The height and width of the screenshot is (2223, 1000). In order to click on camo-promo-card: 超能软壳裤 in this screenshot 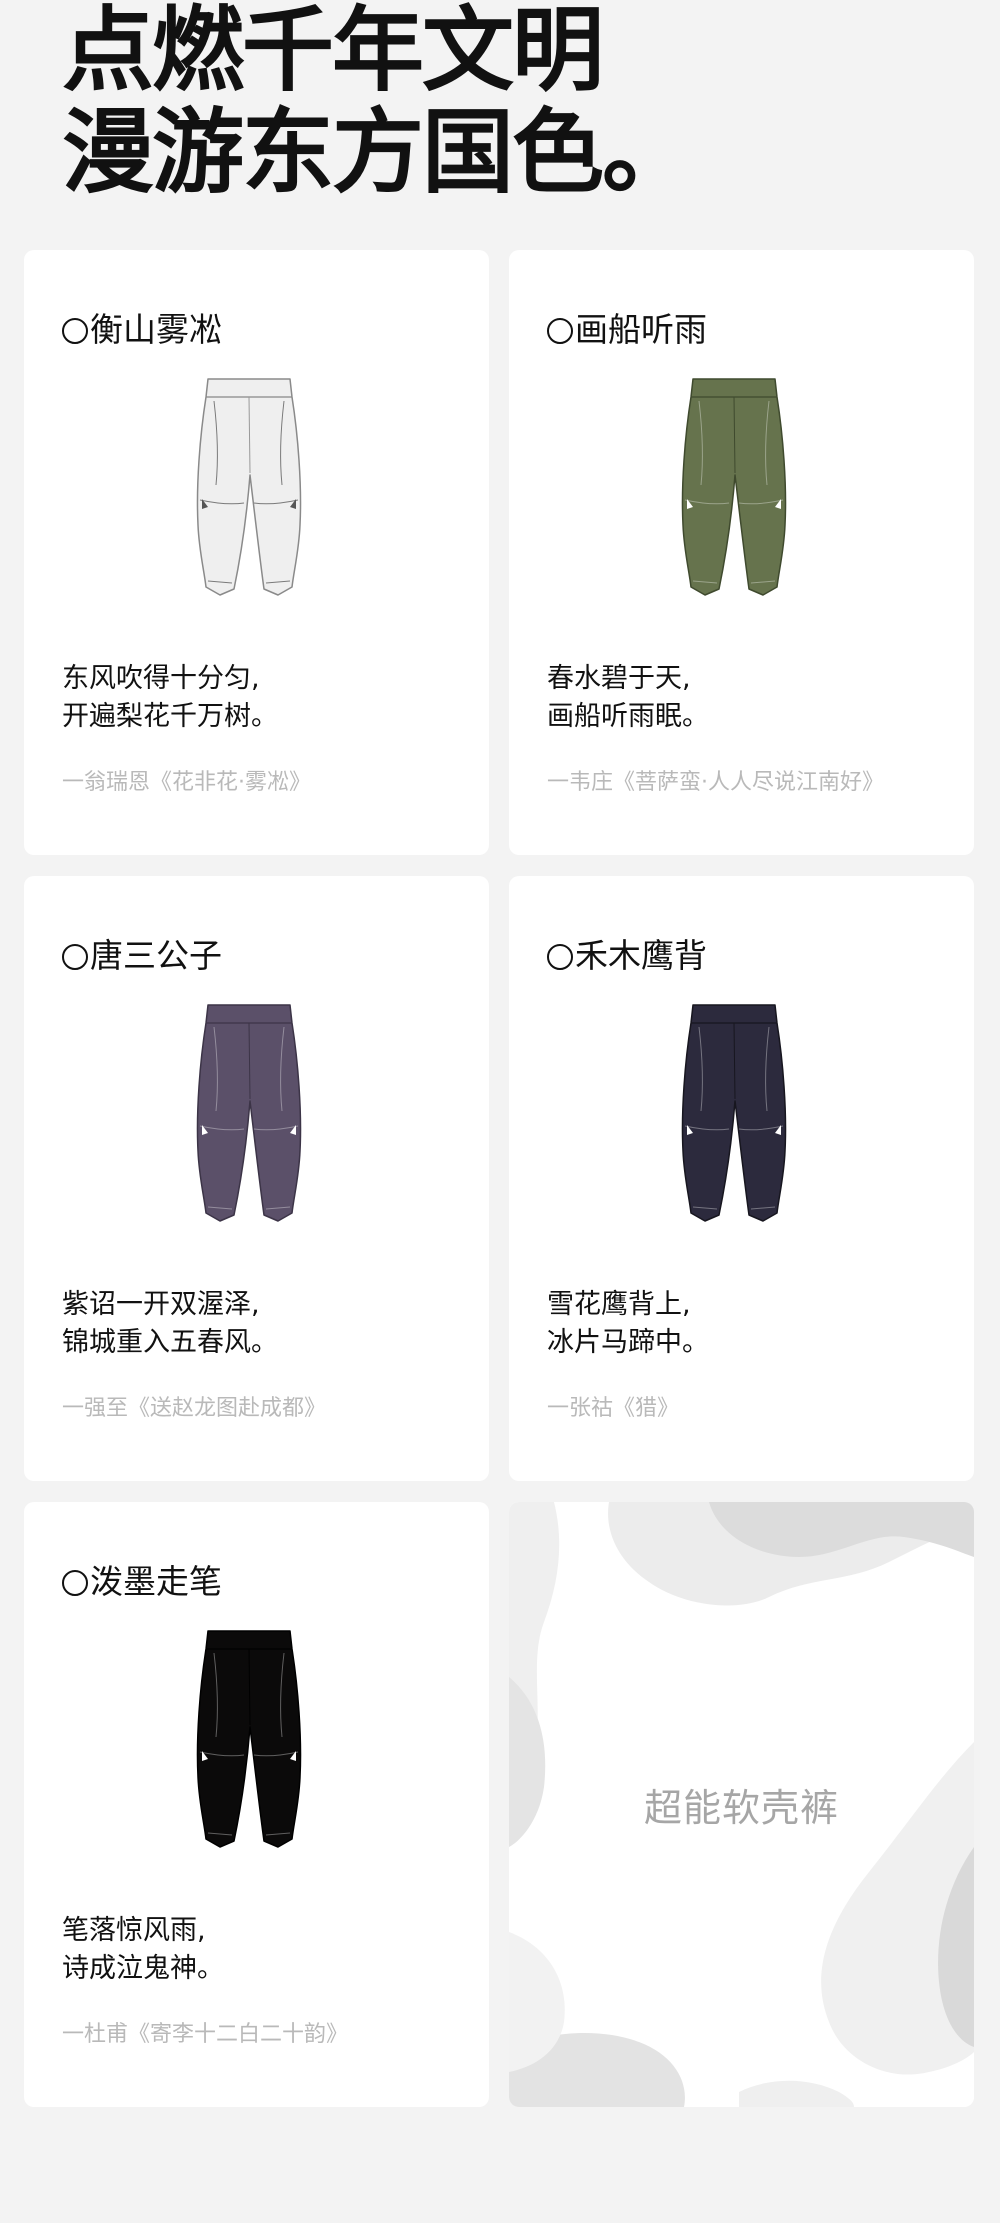, I will do `click(741, 1804)`.